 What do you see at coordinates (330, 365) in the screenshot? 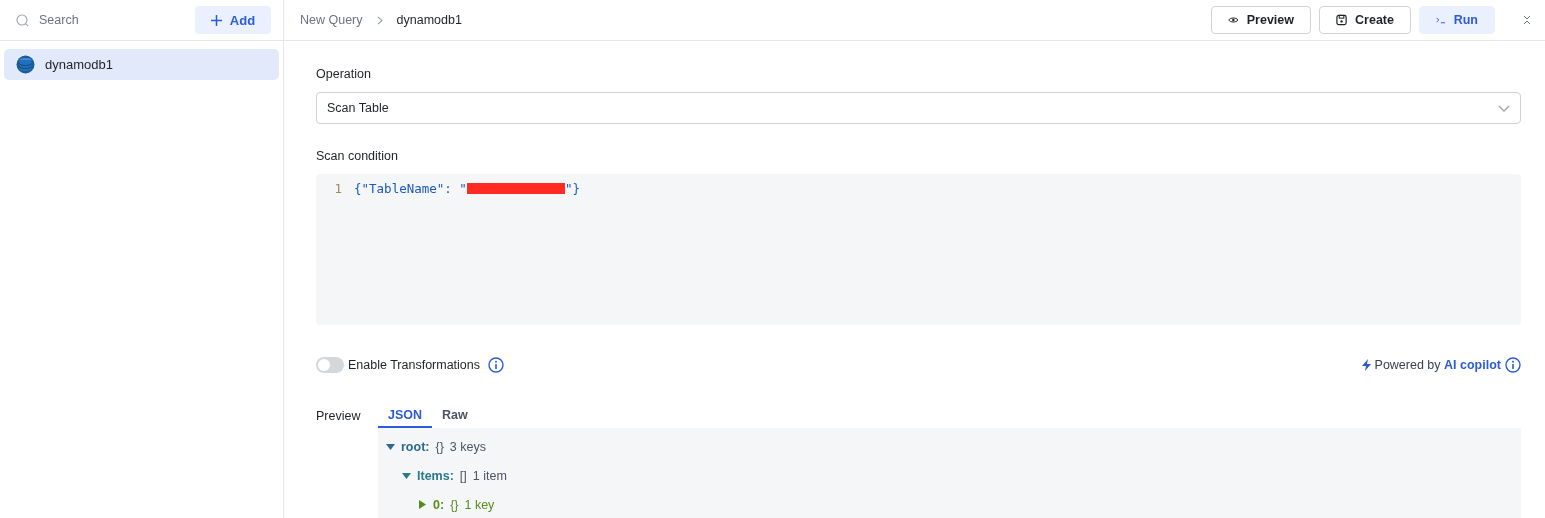
I see `toggle-switch` at bounding box center [330, 365].